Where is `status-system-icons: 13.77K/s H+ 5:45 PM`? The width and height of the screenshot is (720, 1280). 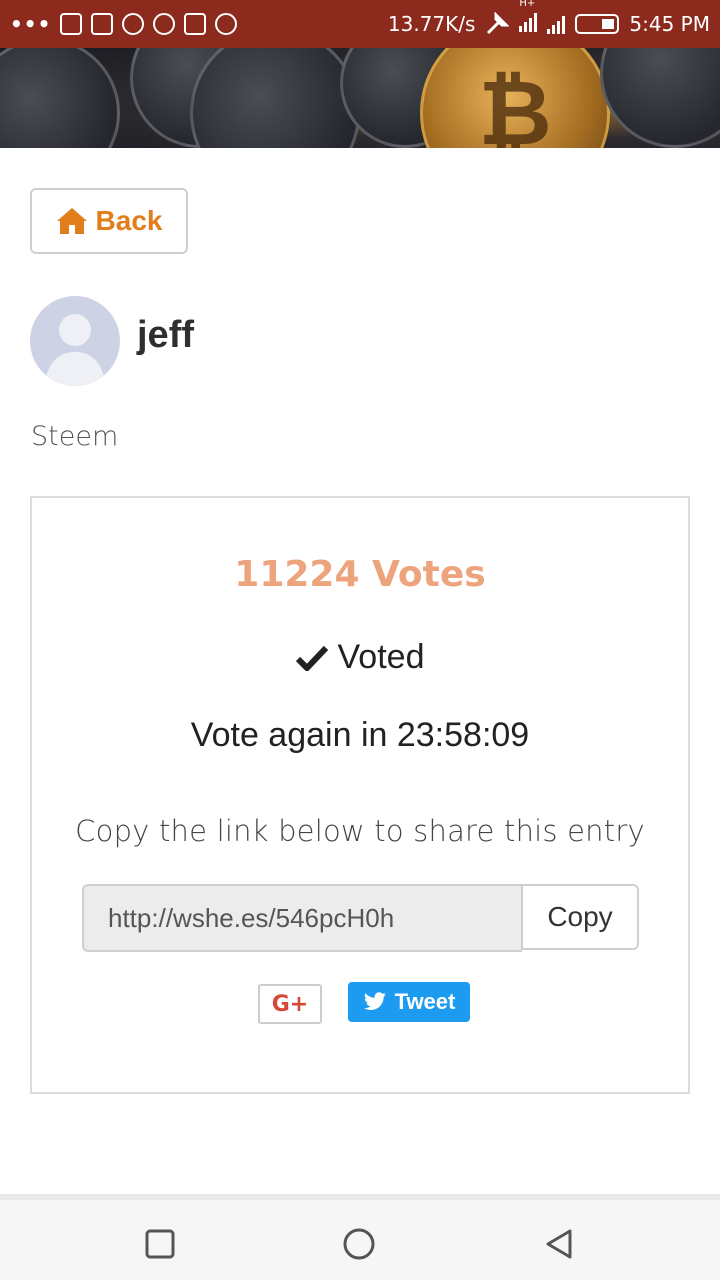
status-system-icons: 13.77K/s H+ 5:45 PM is located at coordinates (548, 18).